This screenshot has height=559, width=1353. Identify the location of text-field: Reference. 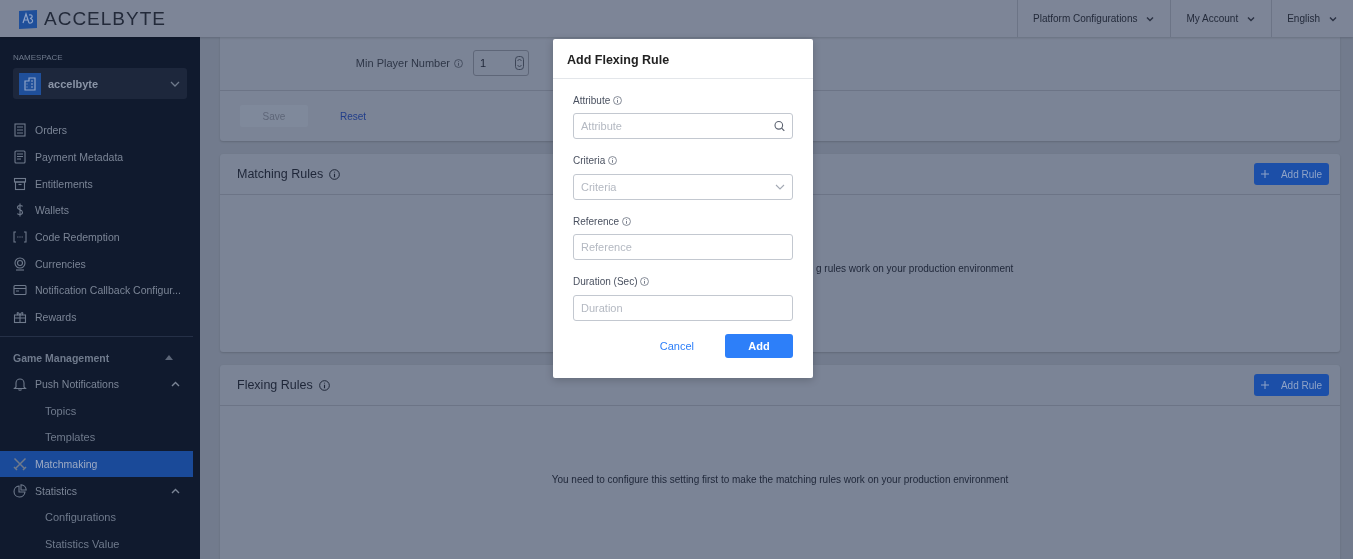
(683, 247).